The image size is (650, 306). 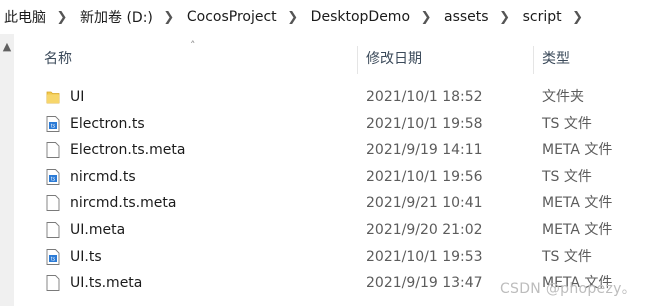 I want to click on file-row-electron-ts: ts Electron.ts 2021/10/1 19:58 TS 文件, so click(x=332, y=124).